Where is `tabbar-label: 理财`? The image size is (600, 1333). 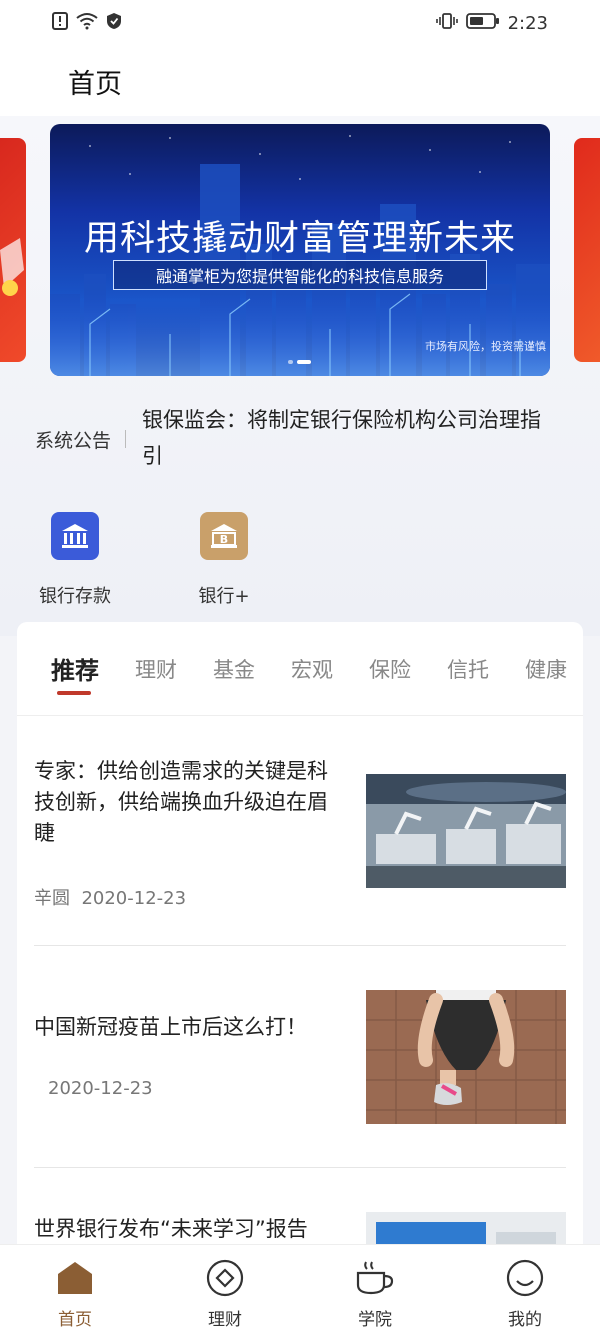
tabbar-label: 理财 is located at coordinates (225, 1320).